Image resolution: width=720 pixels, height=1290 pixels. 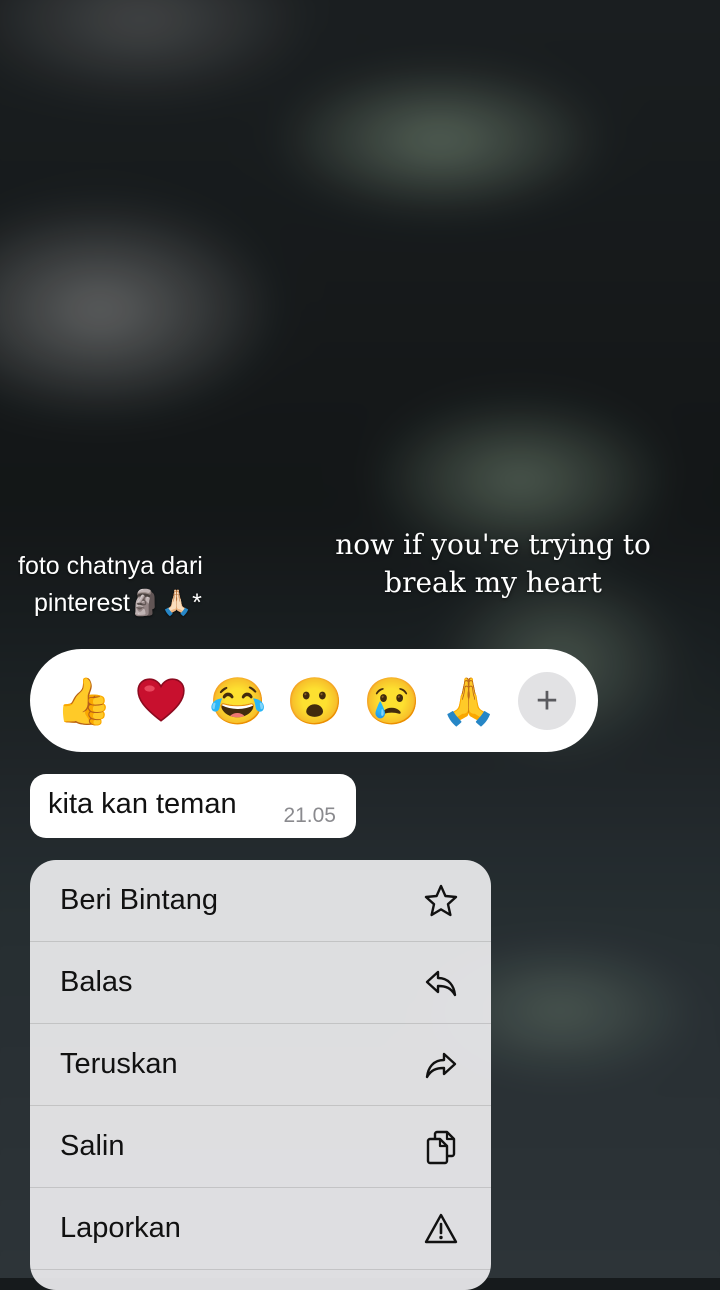 What do you see at coordinates (118, 603) in the screenshot?
I see `caption-line-2: pinterest🗿🙏🏻*` at bounding box center [118, 603].